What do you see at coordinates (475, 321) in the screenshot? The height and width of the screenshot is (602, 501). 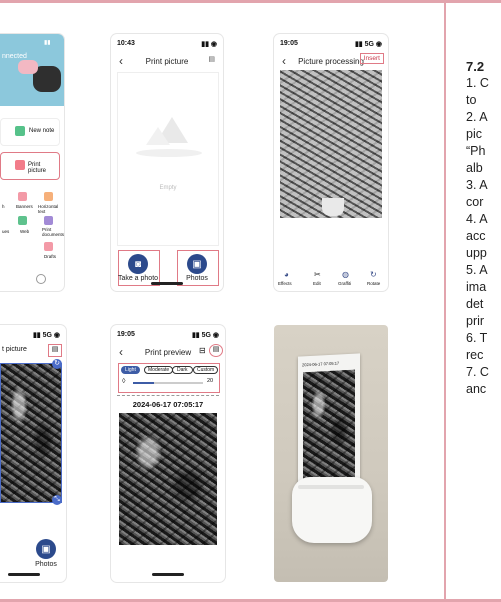 I see `text-line: prir` at bounding box center [475, 321].